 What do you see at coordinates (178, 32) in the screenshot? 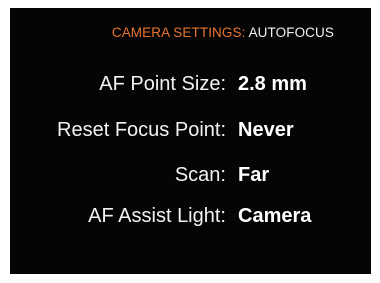
I see `menu-section-title: CAMERA SETTINGS:` at bounding box center [178, 32].